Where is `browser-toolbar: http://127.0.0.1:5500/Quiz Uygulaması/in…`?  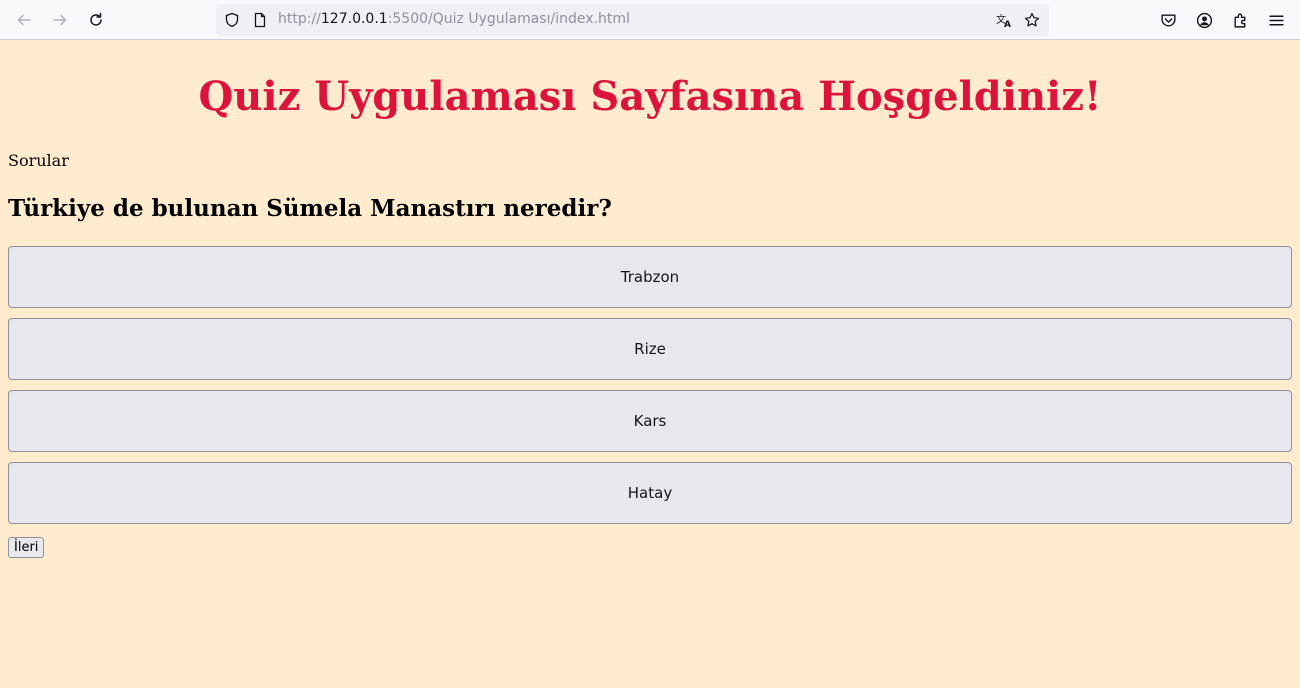 browser-toolbar: http://127.0.0.1:5500/Quiz Uygulaması/in… is located at coordinates (650, 20).